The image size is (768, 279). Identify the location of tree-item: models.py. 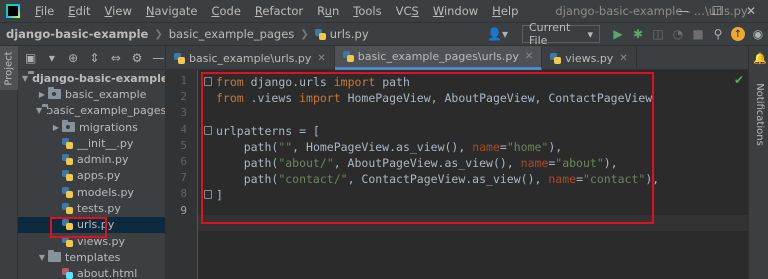
(91, 192).